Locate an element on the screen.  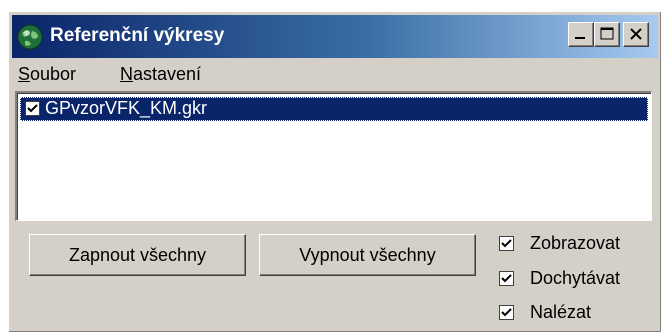
title-bar: Referenční výkresy is located at coordinates (335, 36).